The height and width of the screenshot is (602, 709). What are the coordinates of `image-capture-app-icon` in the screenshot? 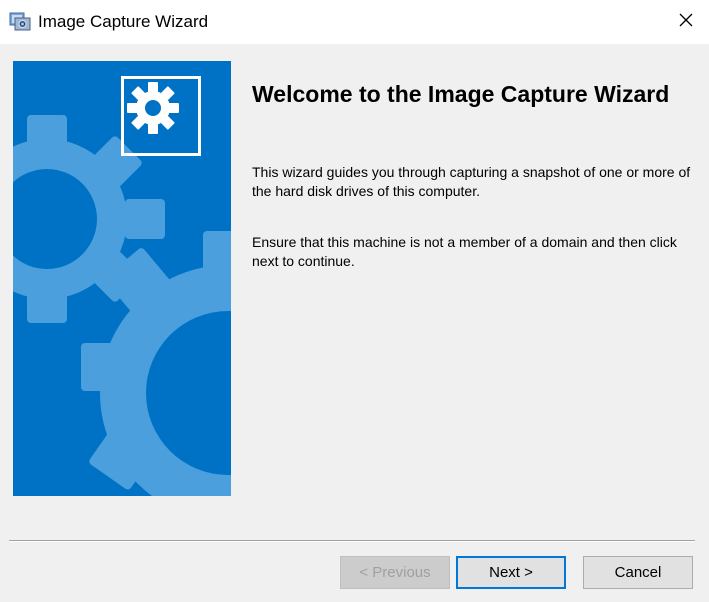 It's located at (20, 21).